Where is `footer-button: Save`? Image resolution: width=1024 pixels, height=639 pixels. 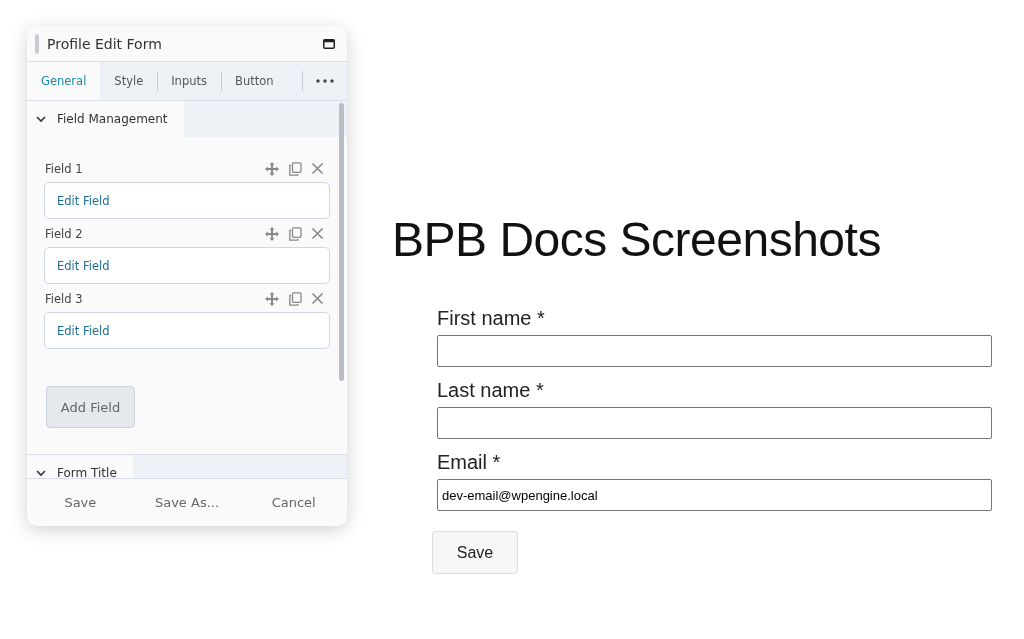 footer-button: Save is located at coordinates (80, 502).